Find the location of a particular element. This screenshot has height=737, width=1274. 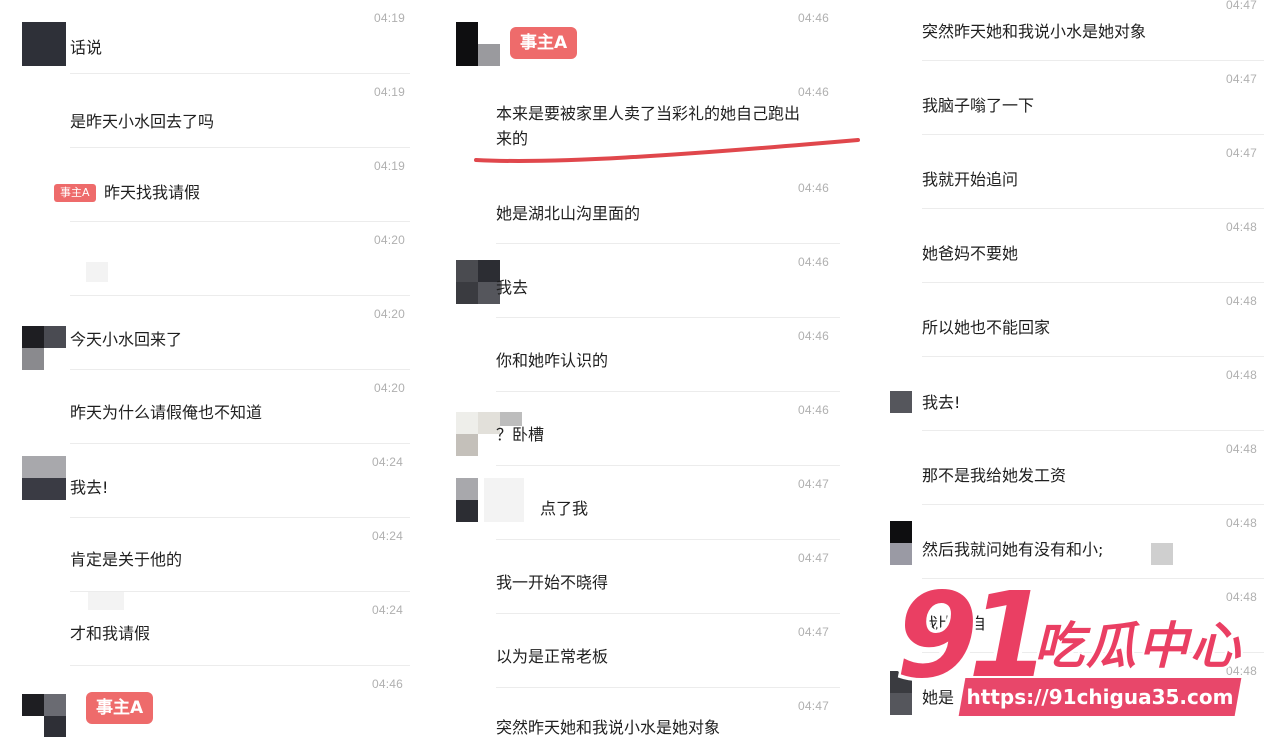

chat-message: 04:46 我去 is located at coordinates (648, 281).